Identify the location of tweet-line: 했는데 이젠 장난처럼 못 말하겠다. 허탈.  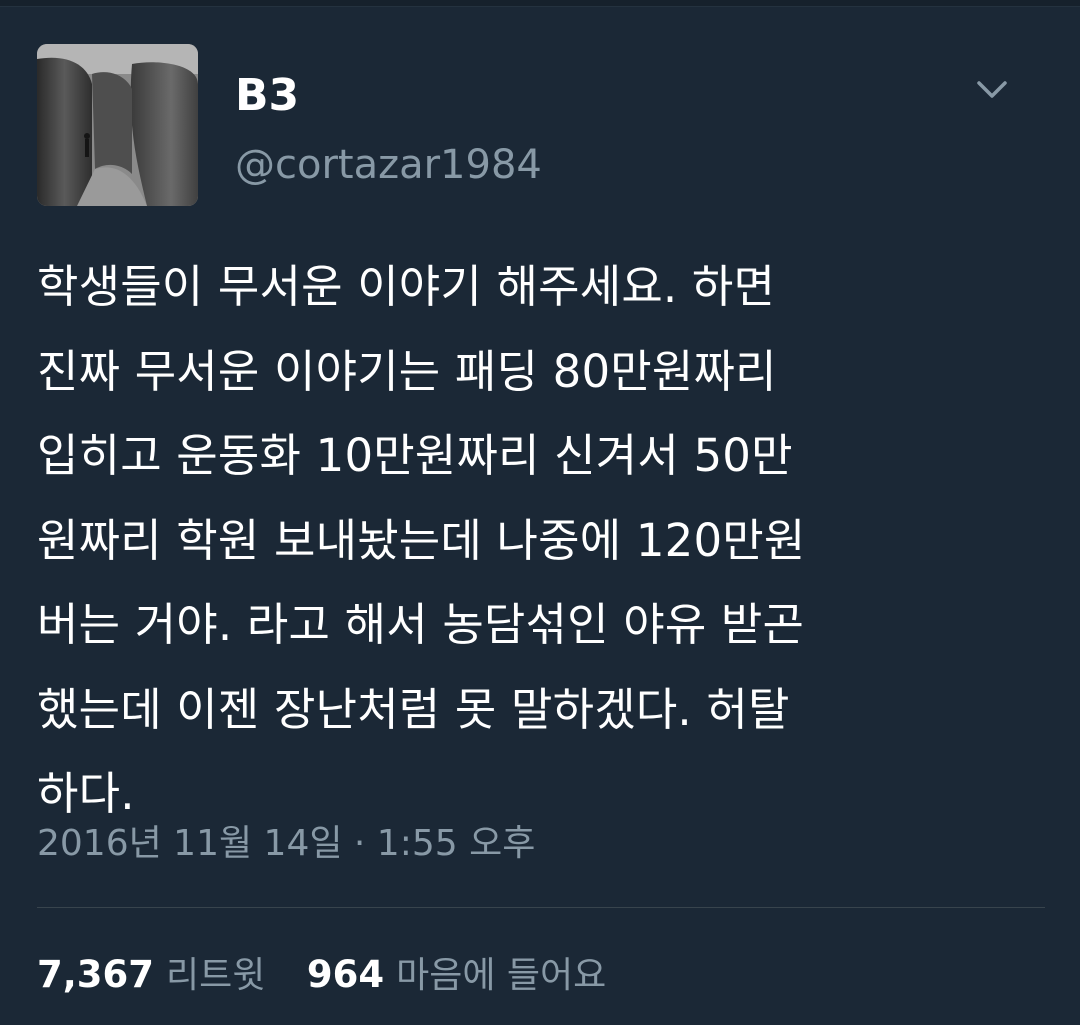
(413, 709).